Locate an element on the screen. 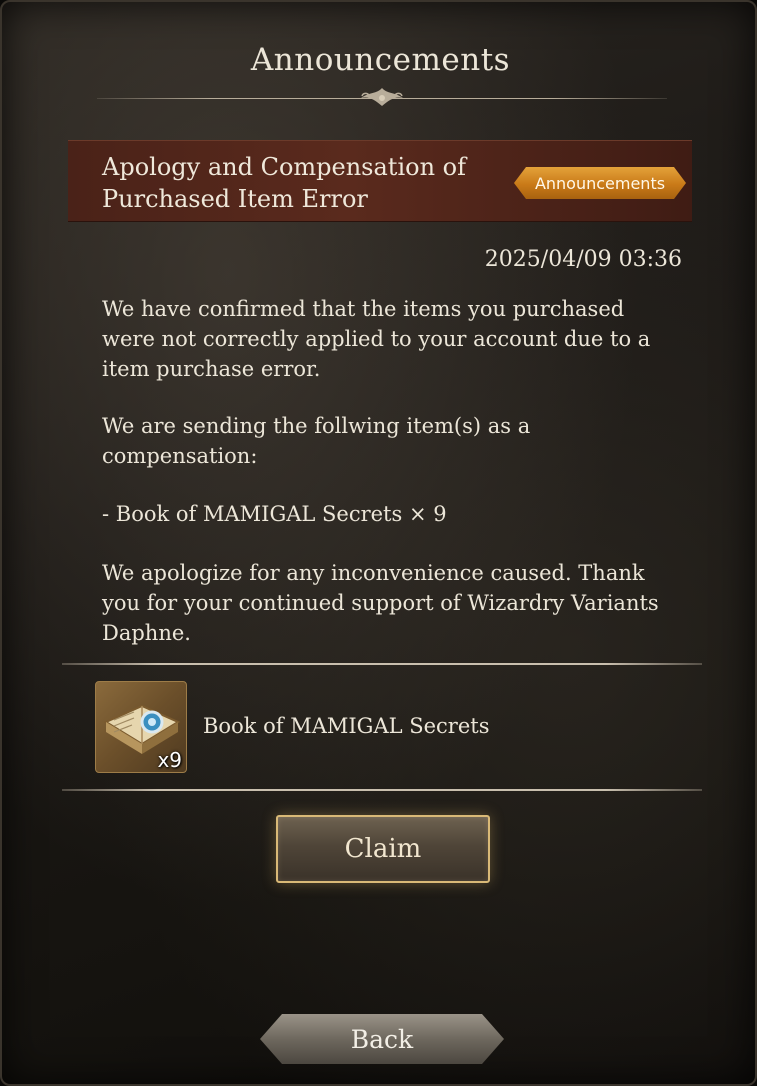 This screenshot has height=1086, width=757. article-date: 2025/04/09 03:36 is located at coordinates (583, 259).